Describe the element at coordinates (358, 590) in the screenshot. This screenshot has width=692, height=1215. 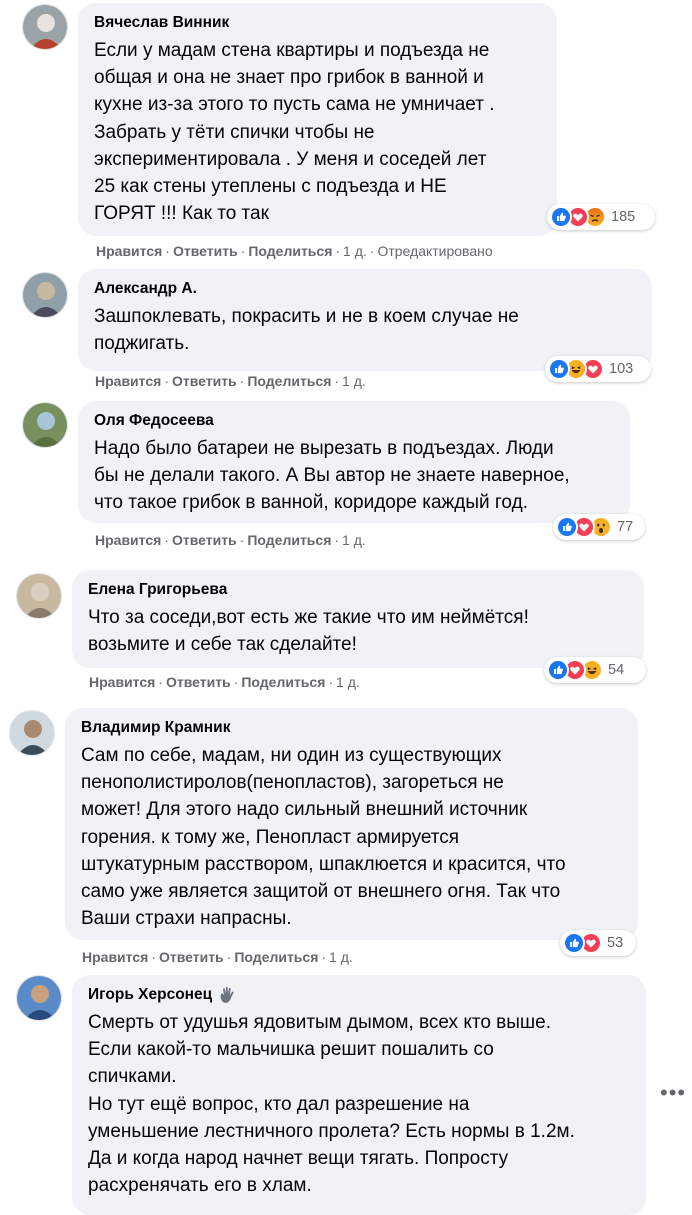
I see `comment-author: Елена Григорьева` at that location.